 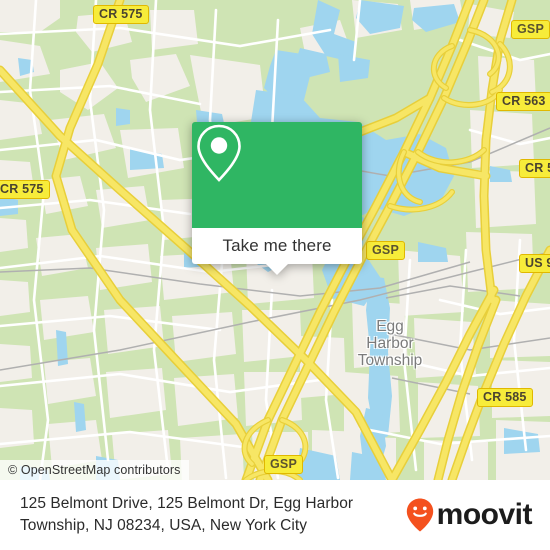 What do you see at coordinates (534, 168) in the screenshot?
I see `road-shield-cr563-east: CR 56` at bounding box center [534, 168].